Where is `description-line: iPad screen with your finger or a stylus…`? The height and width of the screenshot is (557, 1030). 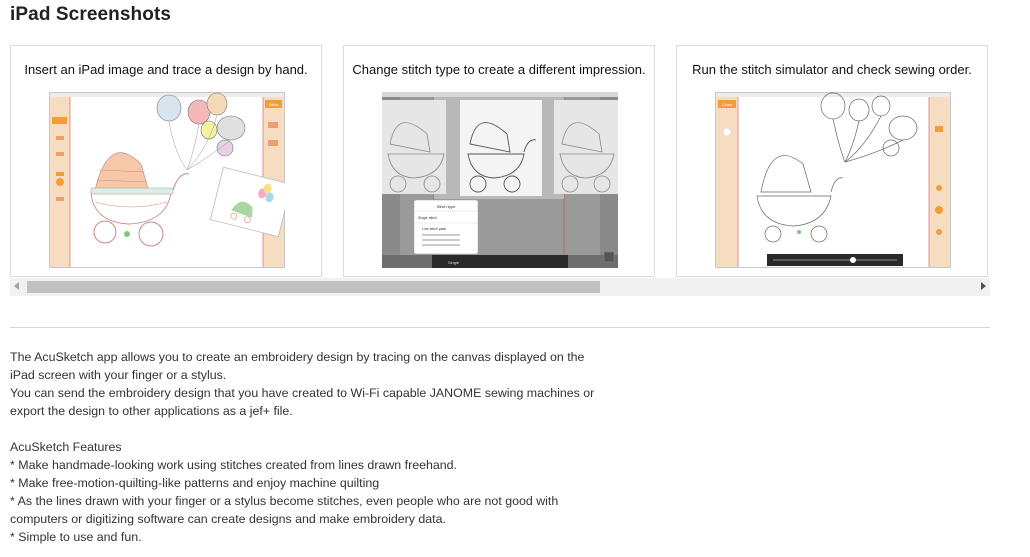 description-line: iPad screen with your finger or a stylus… is located at coordinates (118, 375).